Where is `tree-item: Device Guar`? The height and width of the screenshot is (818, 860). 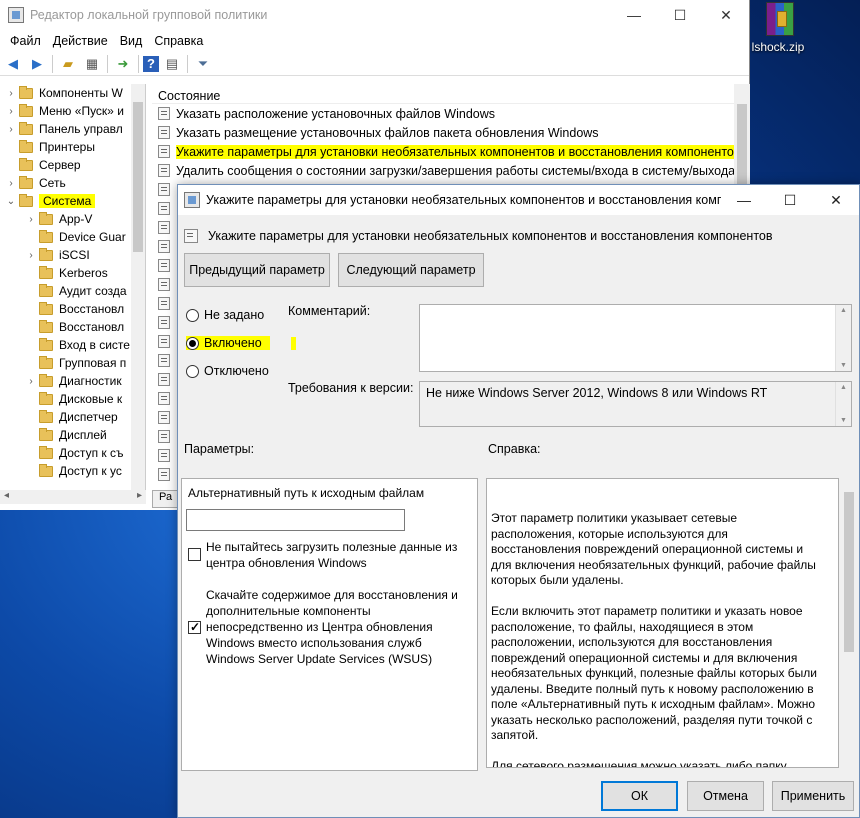 tree-item: Device Guar is located at coordinates (72, 237).